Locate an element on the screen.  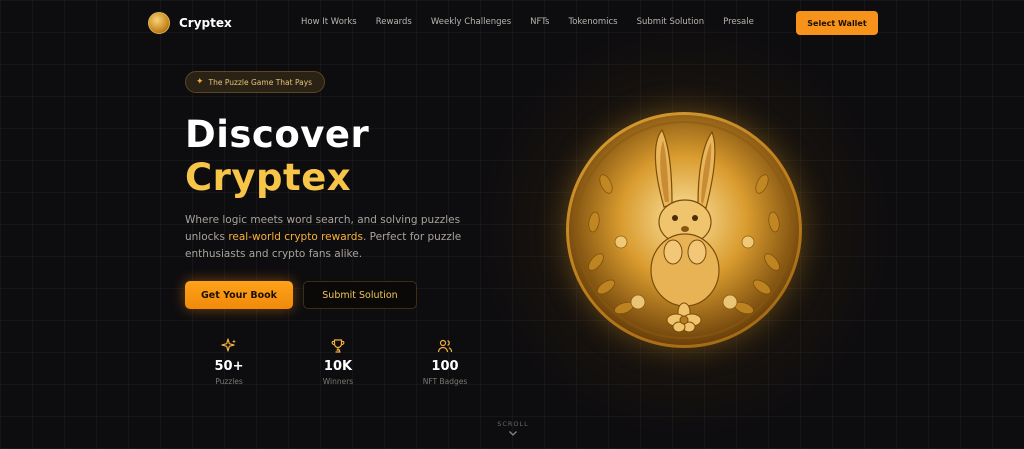
brand-name: Cryptex is located at coordinates (205, 23).